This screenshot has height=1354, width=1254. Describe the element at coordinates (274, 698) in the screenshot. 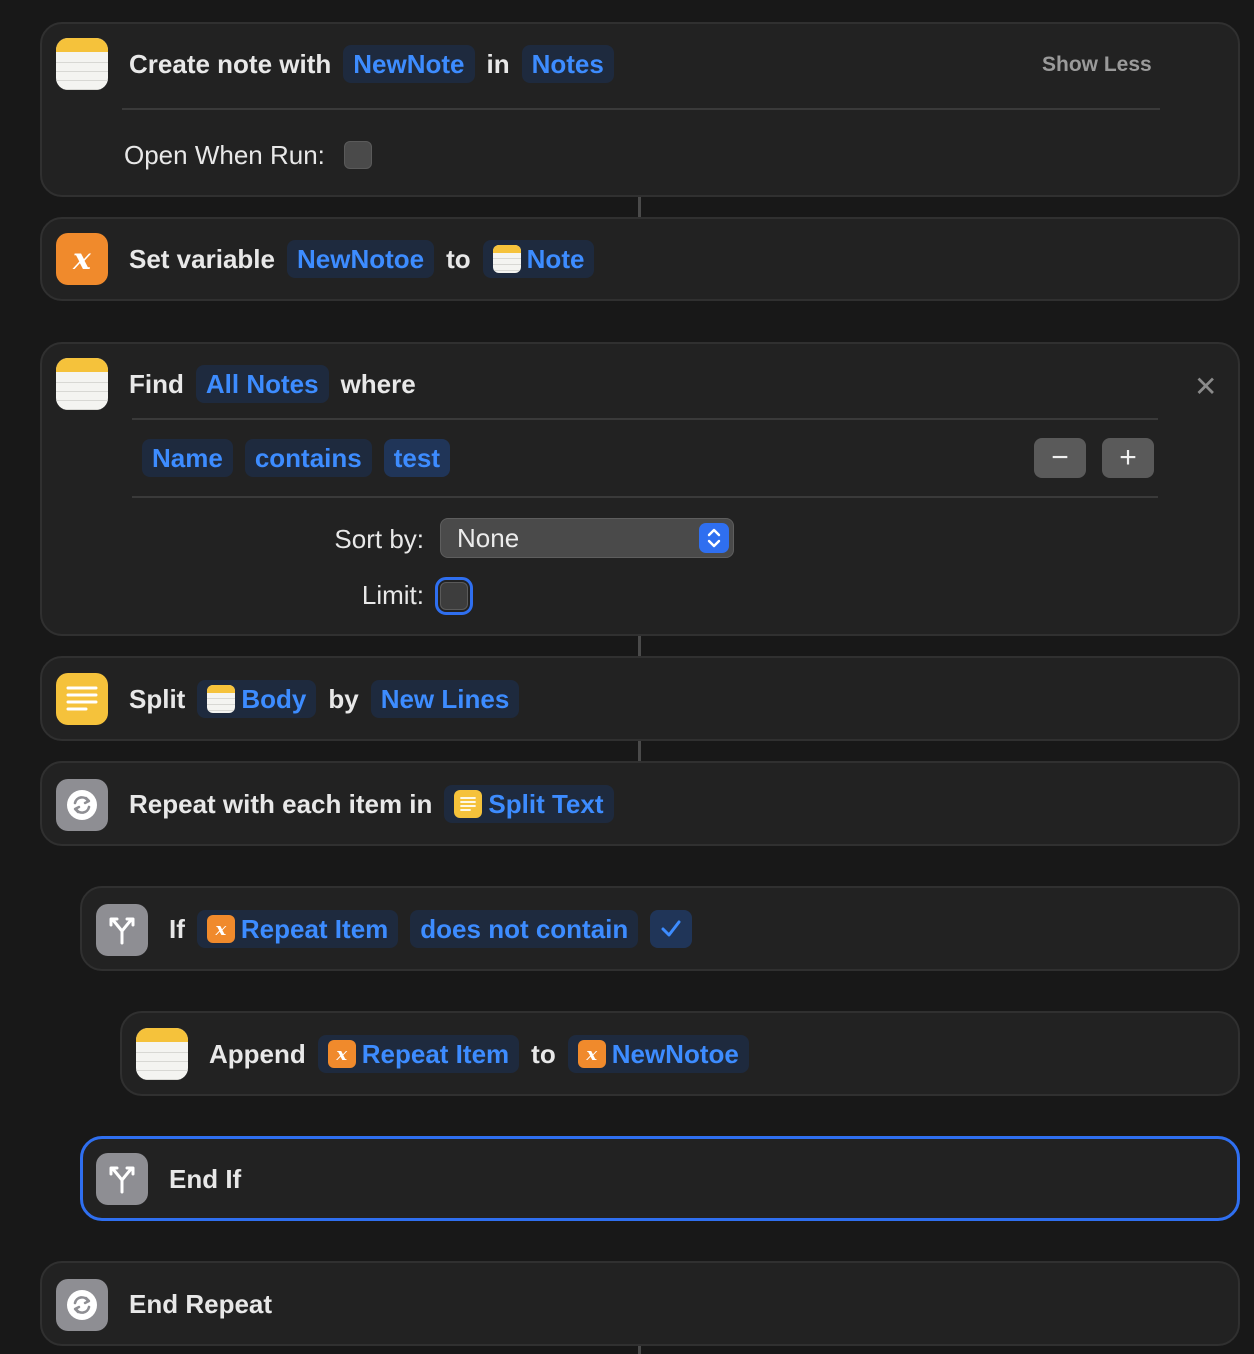

I see `input-token-label: Body` at that location.